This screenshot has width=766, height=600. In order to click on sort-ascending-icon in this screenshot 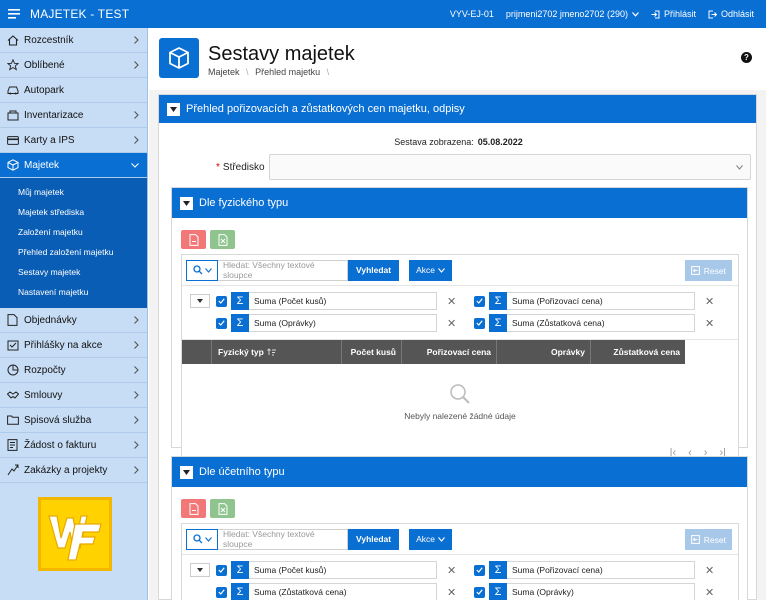, I will do `click(271, 352)`.